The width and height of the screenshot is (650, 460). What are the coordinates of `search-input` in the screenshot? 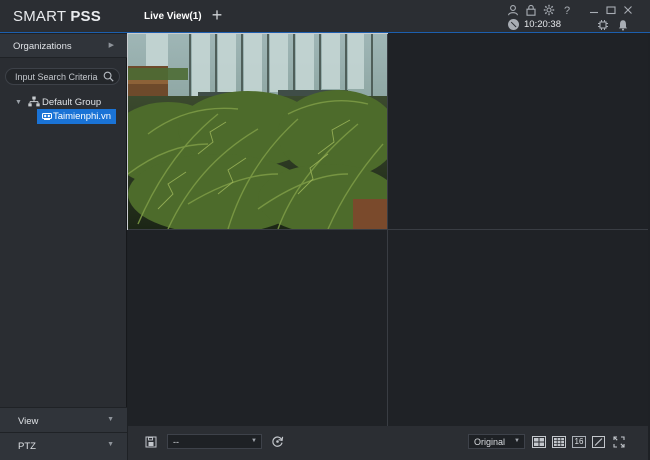 It's located at (58, 77).